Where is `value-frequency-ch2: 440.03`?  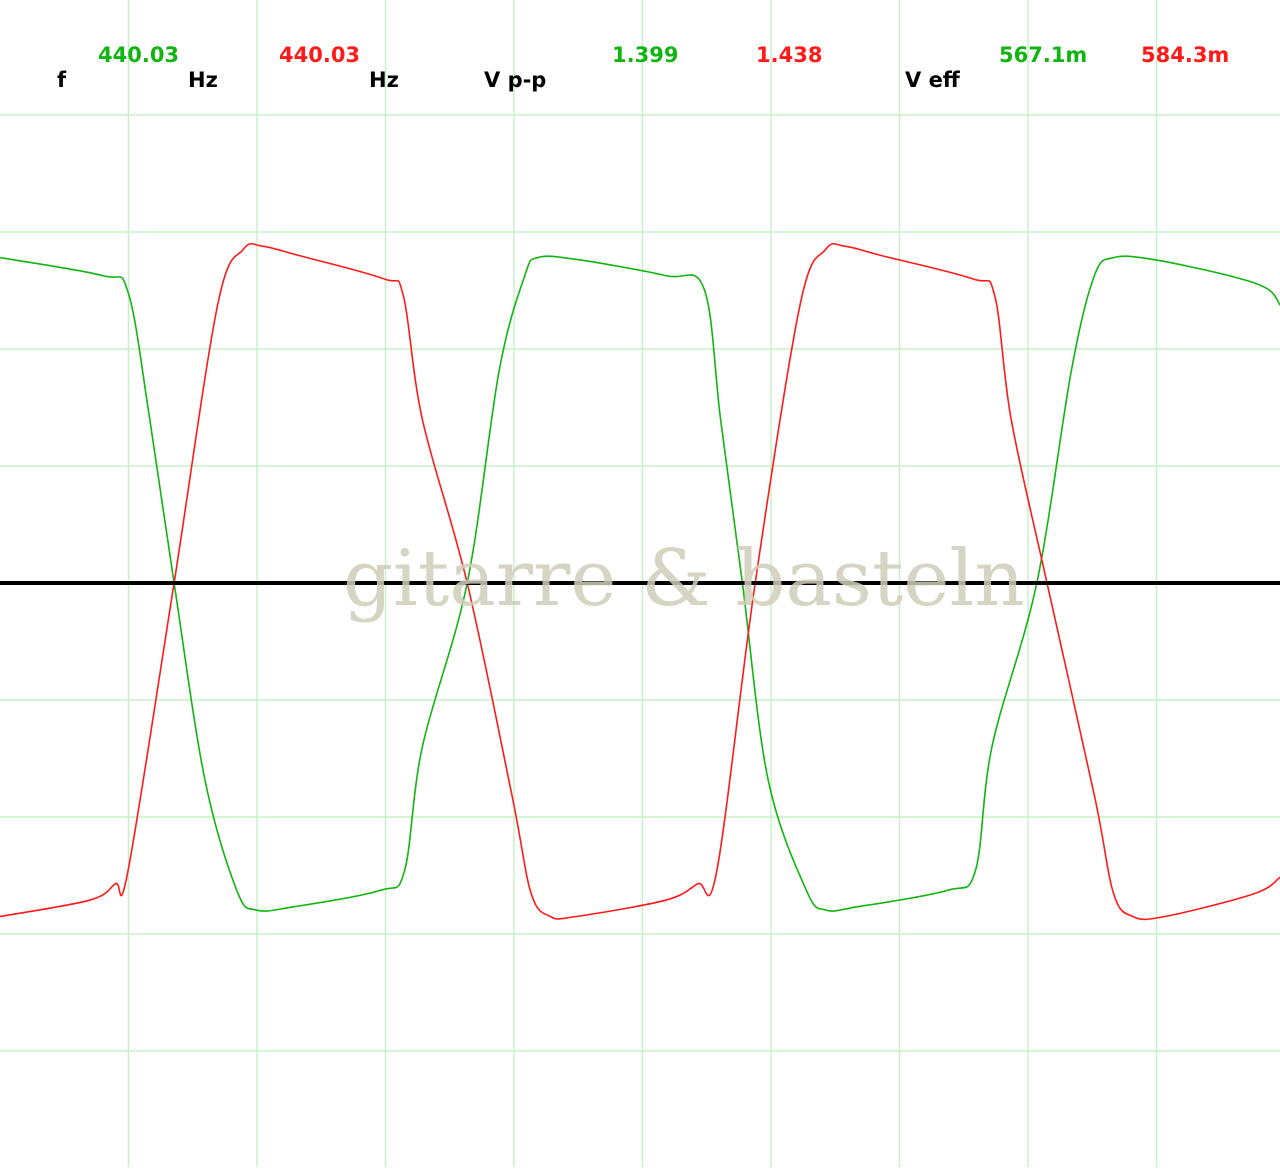 value-frequency-ch2: 440.03 is located at coordinates (320, 55).